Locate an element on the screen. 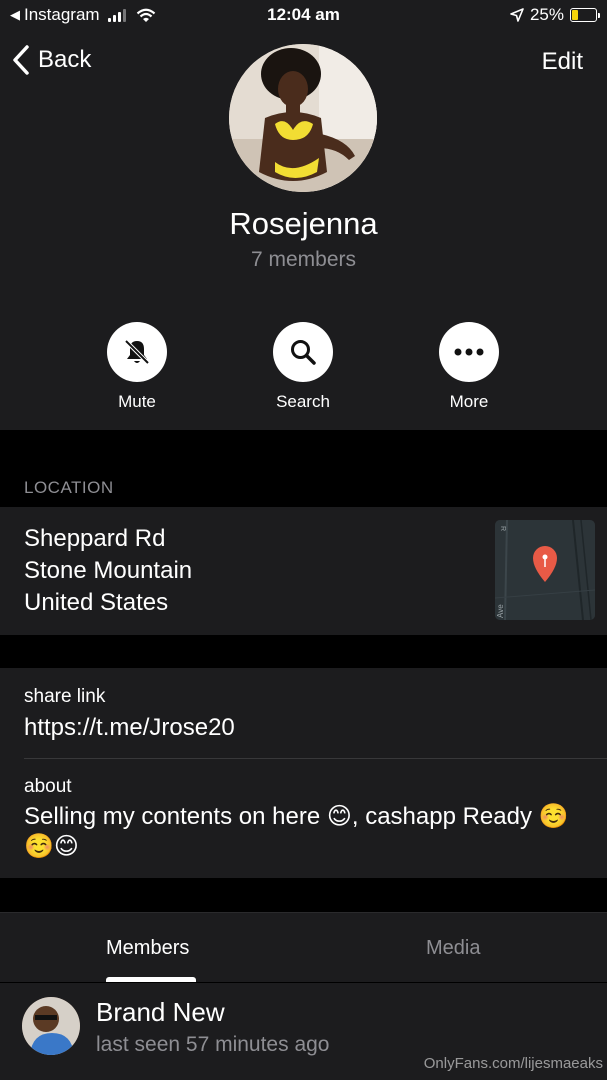 This screenshot has height=1080, width=607. member-name: Brand New is located at coordinates (160, 1012).